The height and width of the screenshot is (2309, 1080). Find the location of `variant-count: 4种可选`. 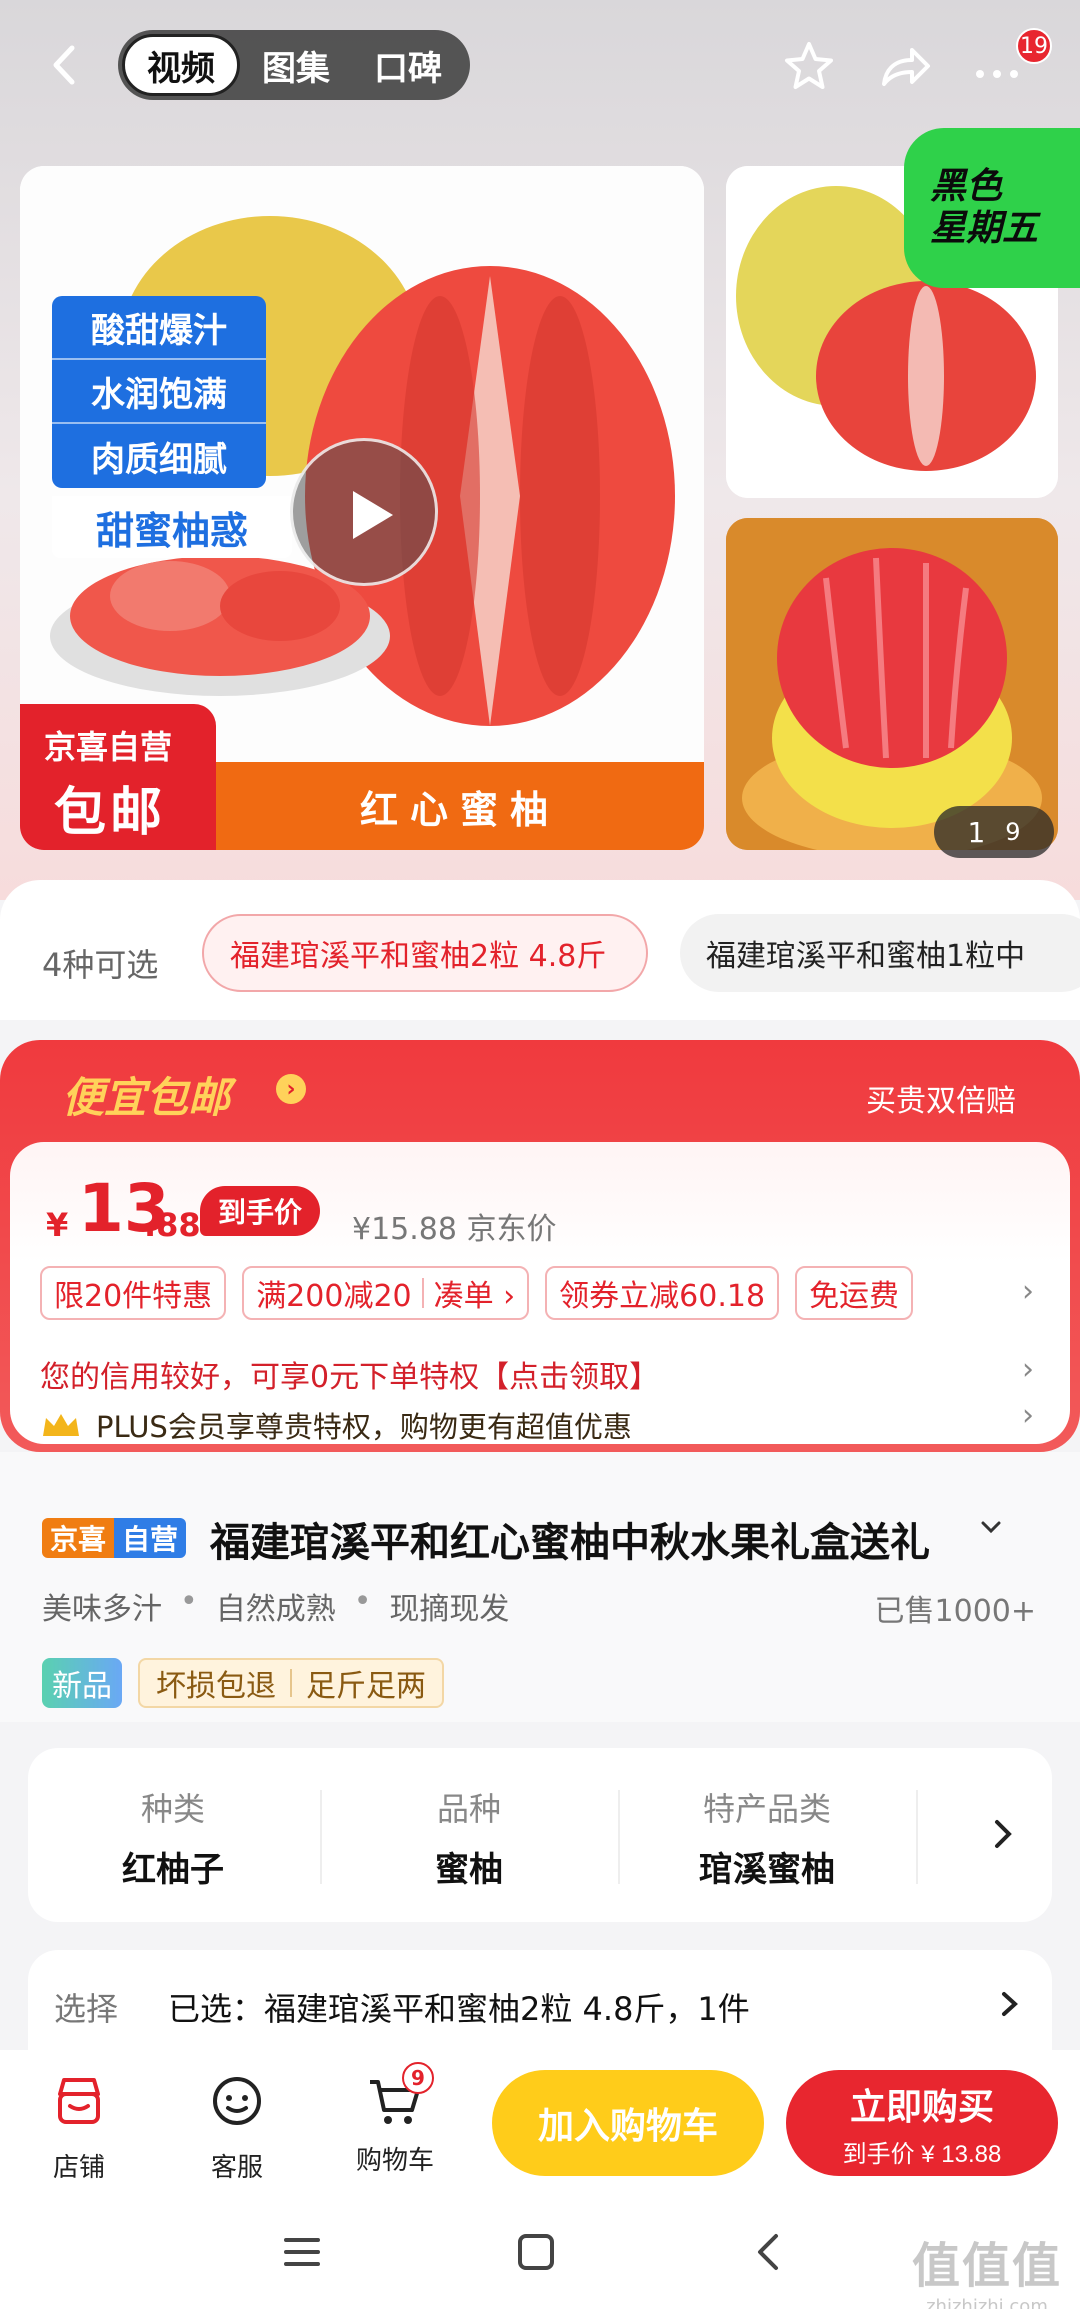

variant-count: 4种可选 is located at coordinates (100, 965).